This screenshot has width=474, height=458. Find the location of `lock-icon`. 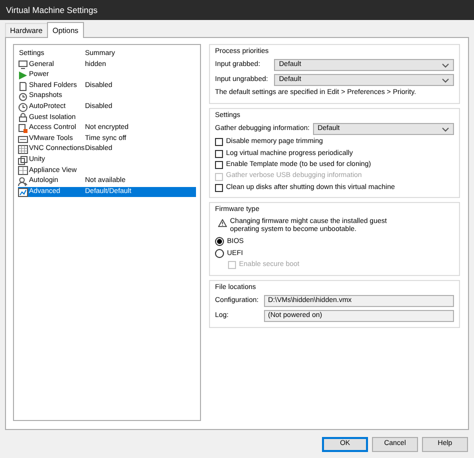

lock-icon is located at coordinates (23, 117).